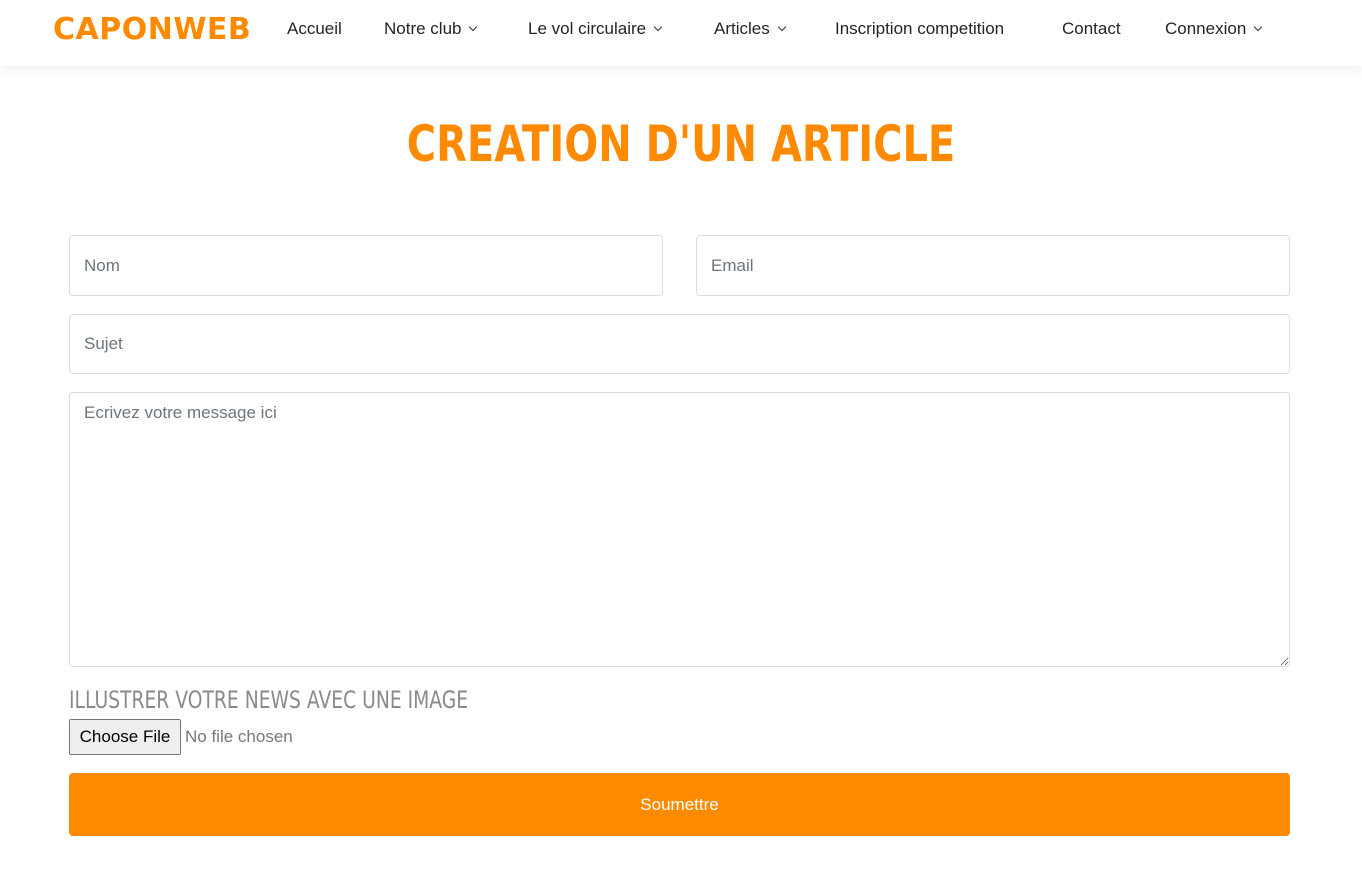 Image resolution: width=1362 pixels, height=873 pixels. I want to click on nav-item-inscription-competition: Inscription competition, so click(919, 29).